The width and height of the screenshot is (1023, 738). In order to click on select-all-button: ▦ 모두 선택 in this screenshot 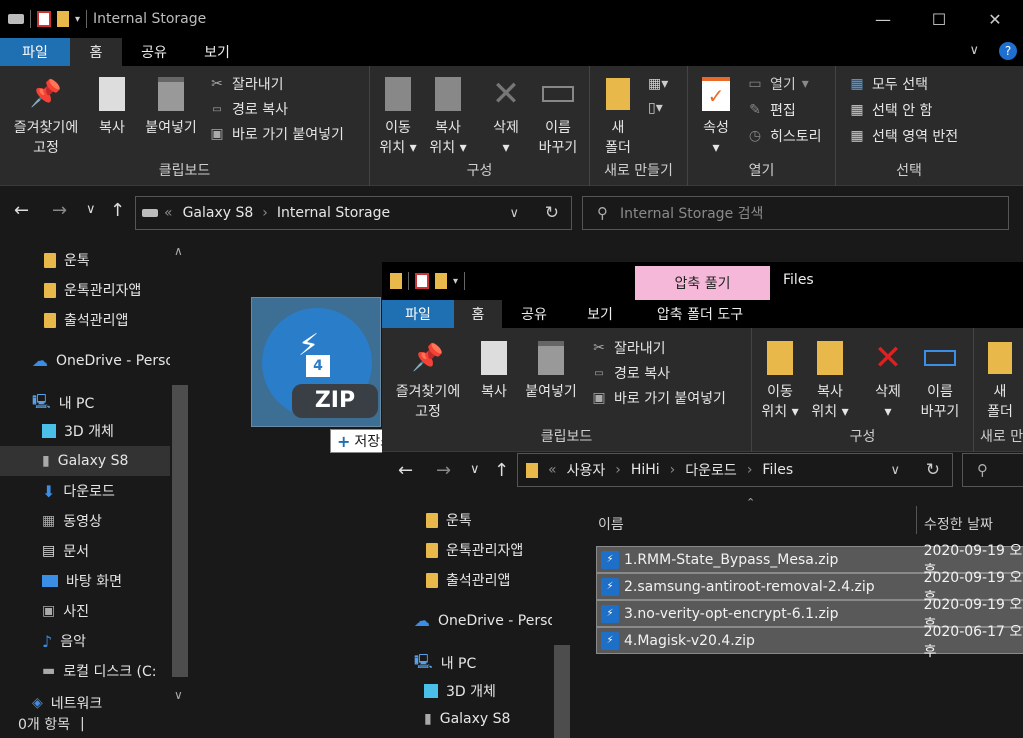, I will do `click(888, 84)`.